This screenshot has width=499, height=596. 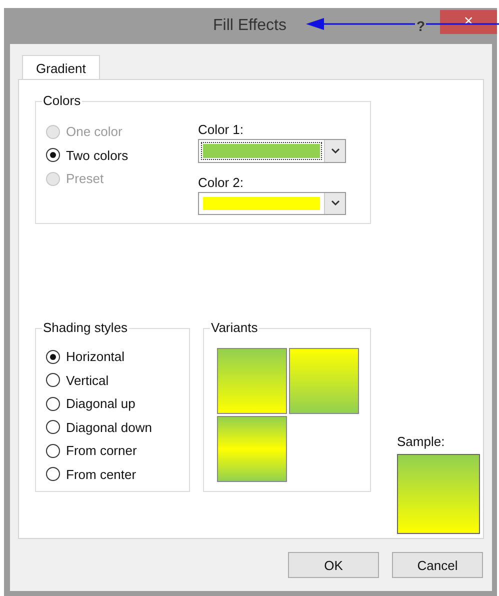 I want to click on group-title: Shading styles, so click(x=85, y=328).